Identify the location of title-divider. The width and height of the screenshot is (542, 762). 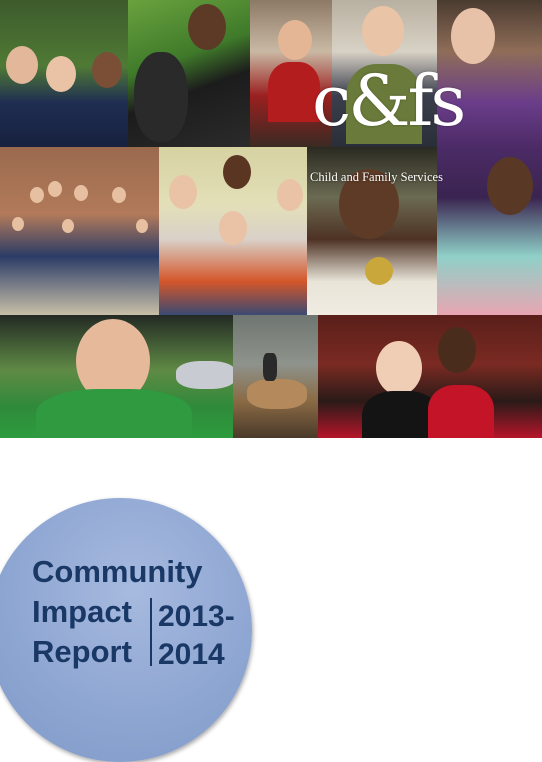
(151, 632).